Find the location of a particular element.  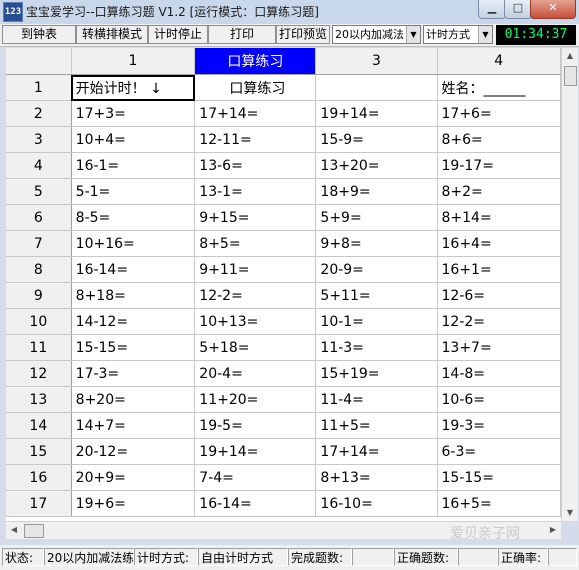

horizontal-scroll-thumb is located at coordinates (34, 531).